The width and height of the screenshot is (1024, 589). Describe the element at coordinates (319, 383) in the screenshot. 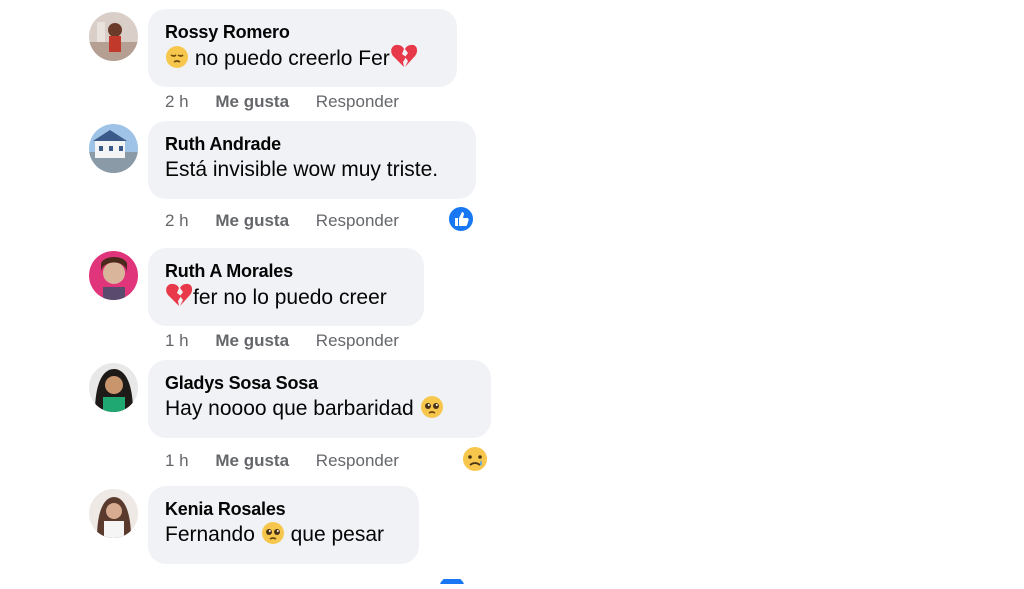

I see `comment-author: Gladys Sosa Sosa` at that location.